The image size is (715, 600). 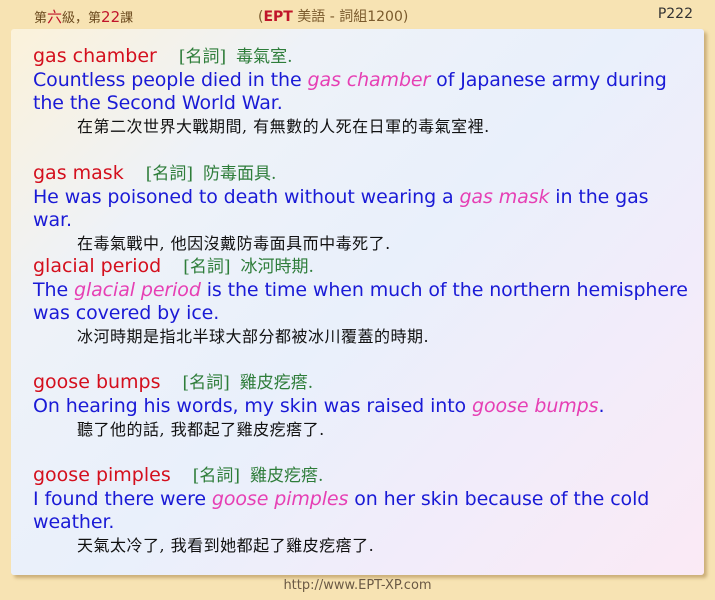 What do you see at coordinates (122, 499) in the screenshot?
I see `sentence-part: I found there were` at bounding box center [122, 499].